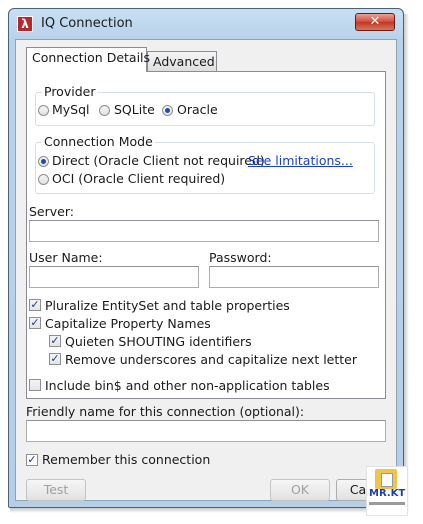 The image size is (423, 524). What do you see at coordinates (32, 460) in the screenshot?
I see `remember-checkbox: ✓` at bounding box center [32, 460].